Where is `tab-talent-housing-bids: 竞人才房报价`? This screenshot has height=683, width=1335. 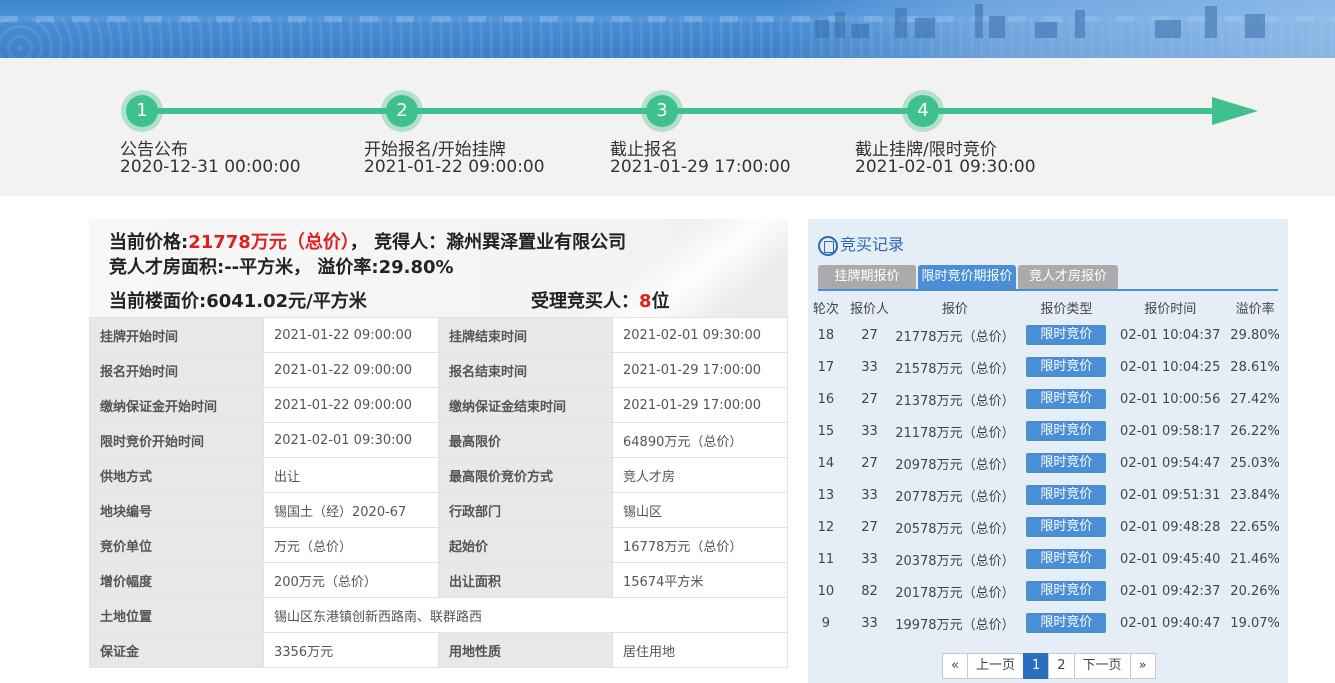
tab-talent-housing-bids: 竞人才房报价 is located at coordinates (1068, 277).